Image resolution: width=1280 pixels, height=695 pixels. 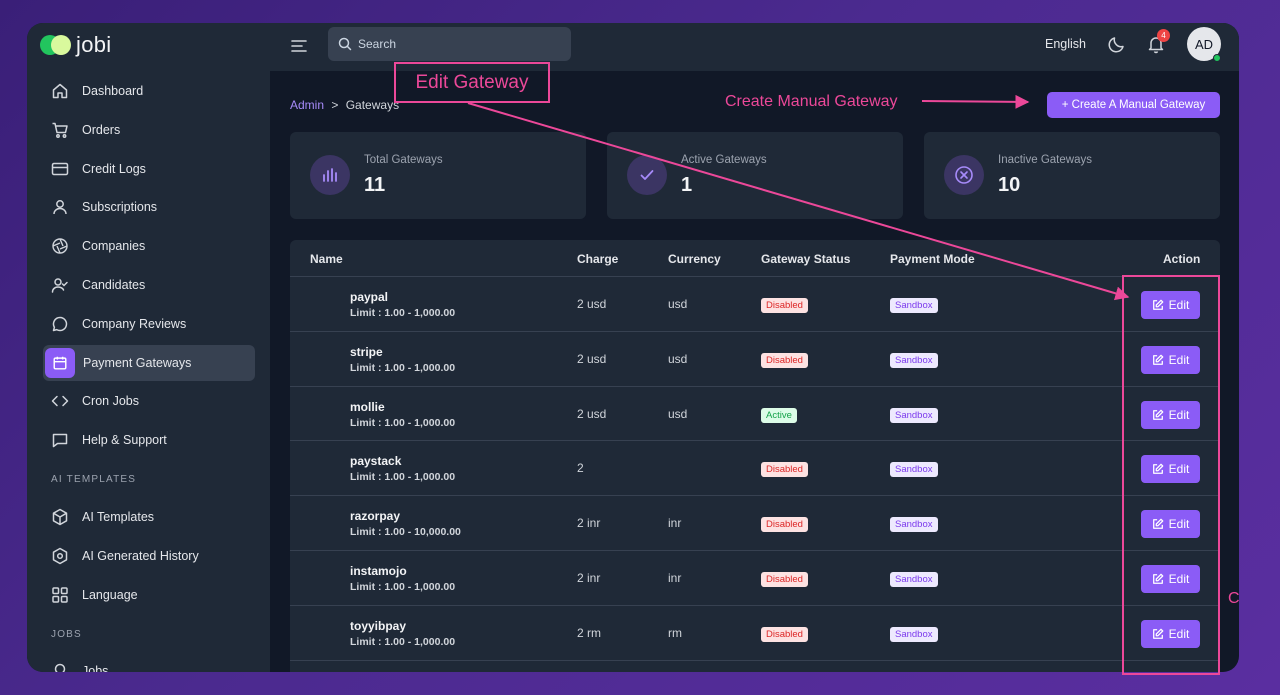 I want to click on gateway-charge: 2, so click(x=580, y=468).